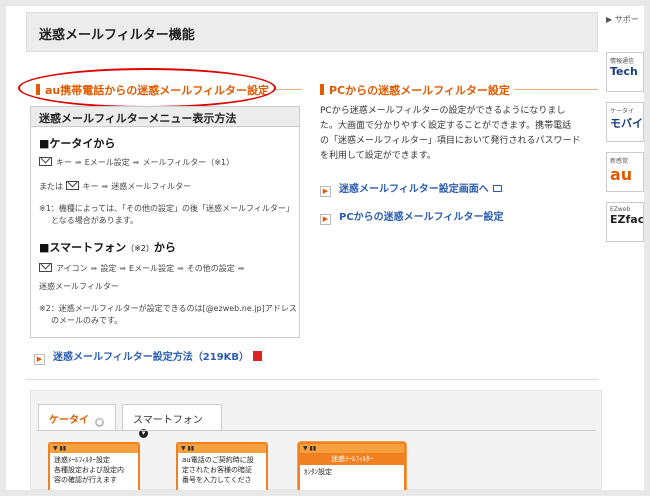  What do you see at coordinates (77, 143) in the screenshot?
I see `keitai-heading: ■ケータイから` at bounding box center [77, 143].